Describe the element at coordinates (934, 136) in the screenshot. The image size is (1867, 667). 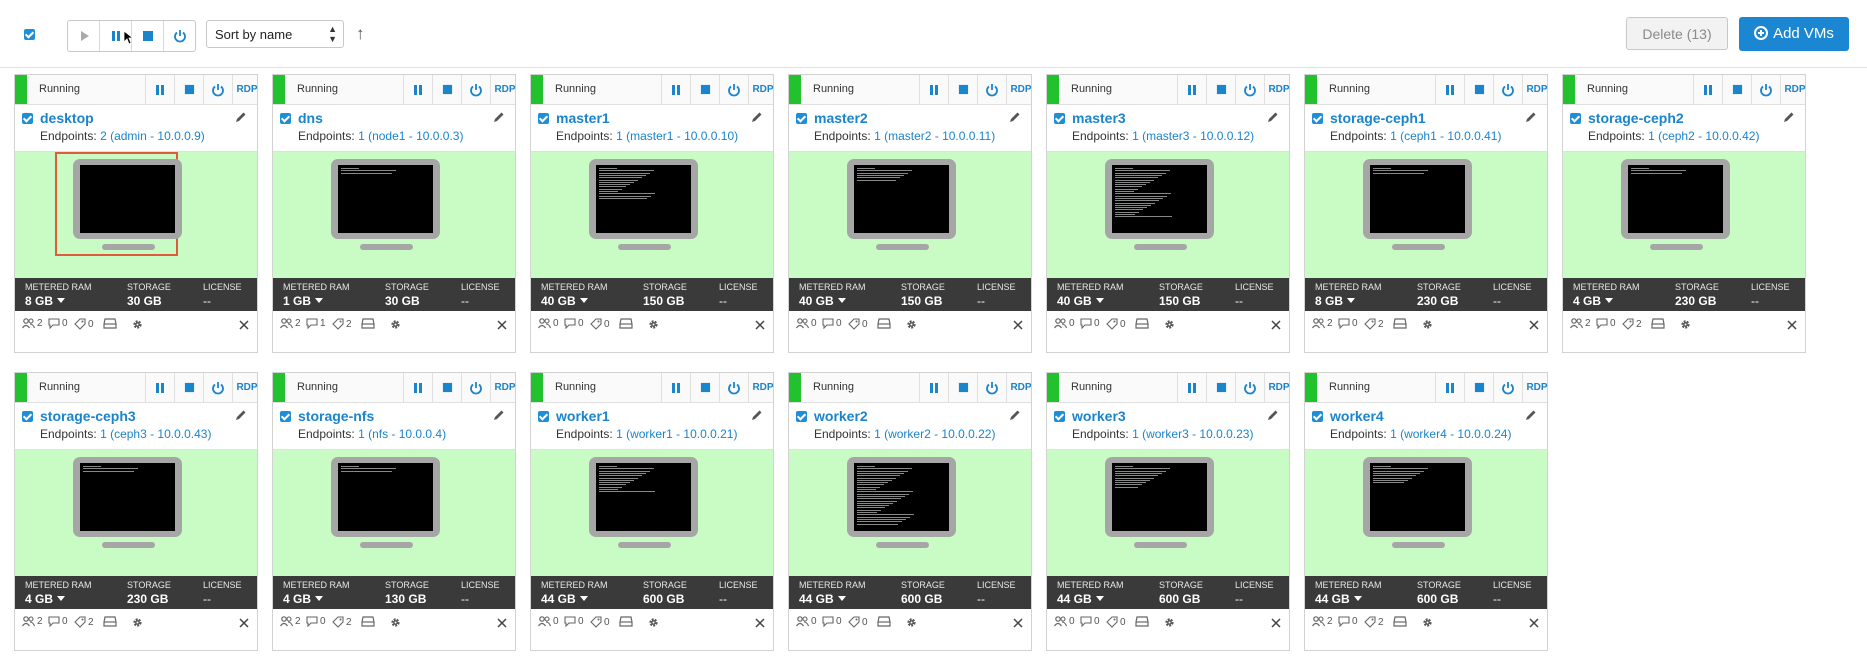
I see `endpoints-link: 1 (master2 - 10.0.0.11)` at that location.